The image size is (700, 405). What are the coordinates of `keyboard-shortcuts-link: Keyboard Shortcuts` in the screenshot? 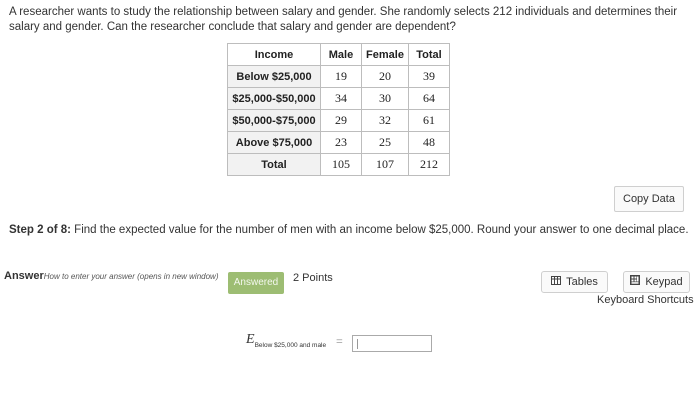 It's located at (645, 300).